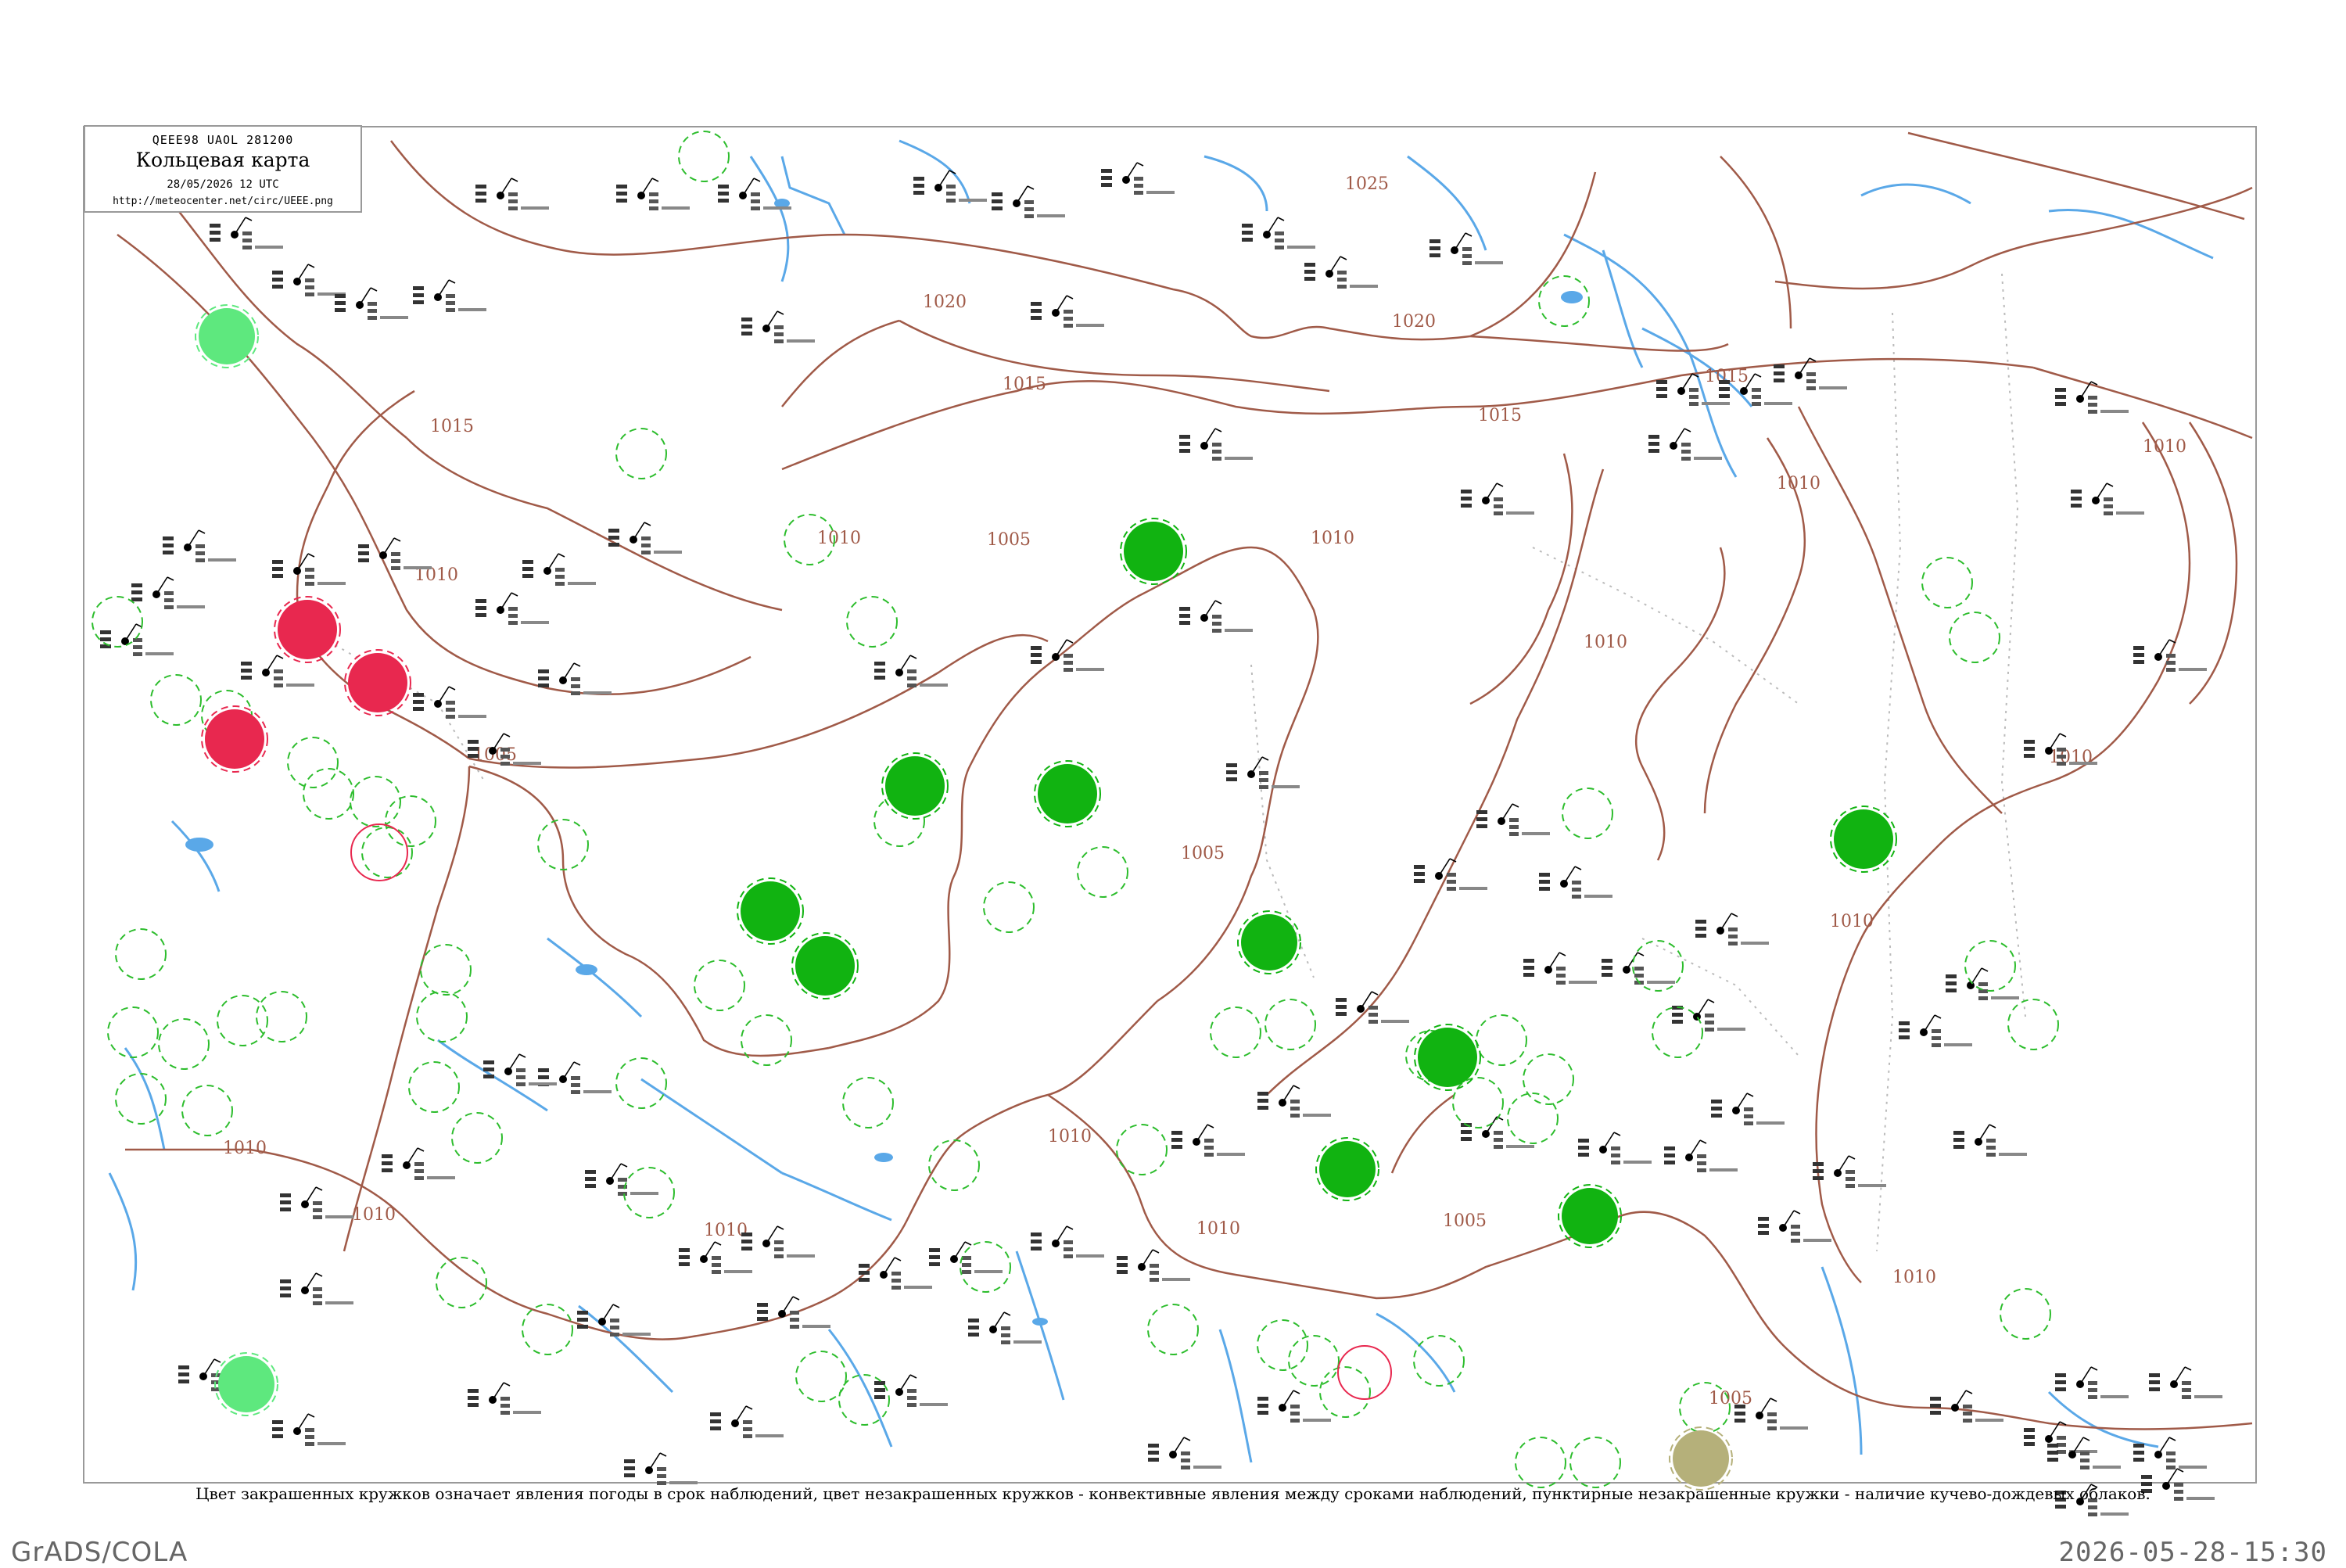 This screenshot has width=2346, height=1568. I want to click on map-date: 28/05/2026 12 UTC, so click(223, 184).